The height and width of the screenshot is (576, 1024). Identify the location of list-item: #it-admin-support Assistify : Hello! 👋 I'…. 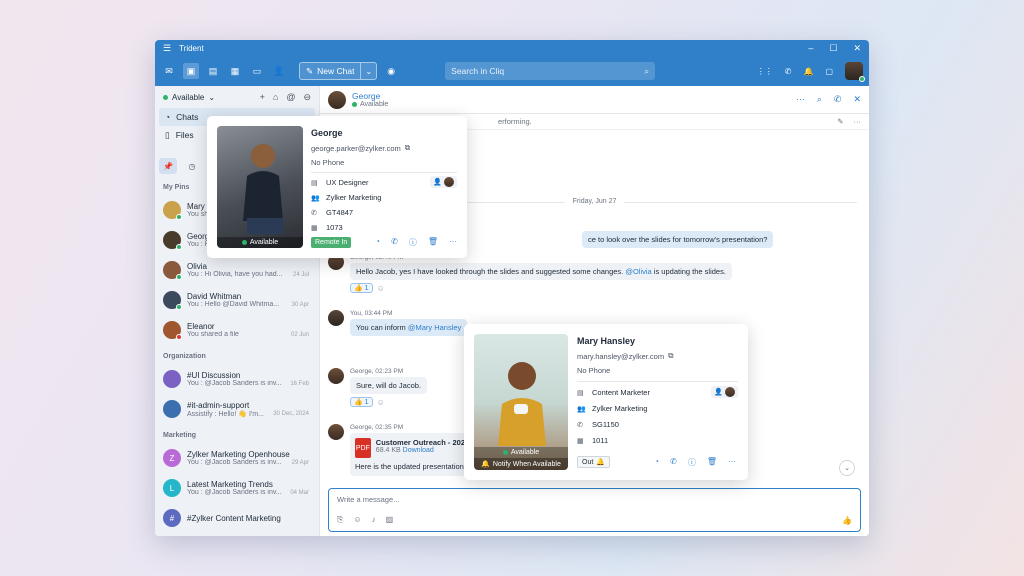
(237, 409).